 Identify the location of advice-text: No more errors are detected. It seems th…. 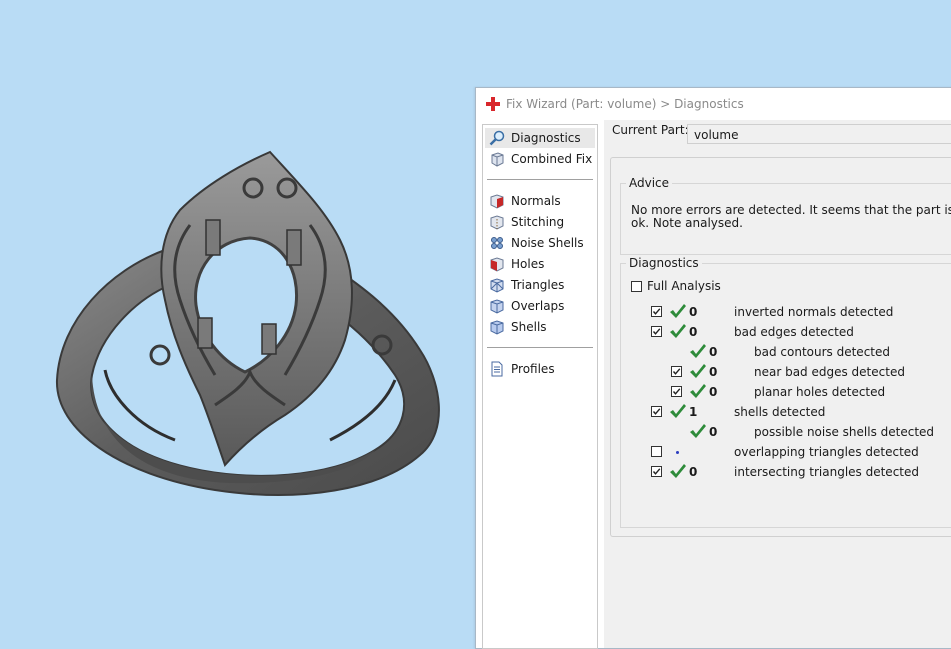
(791, 216).